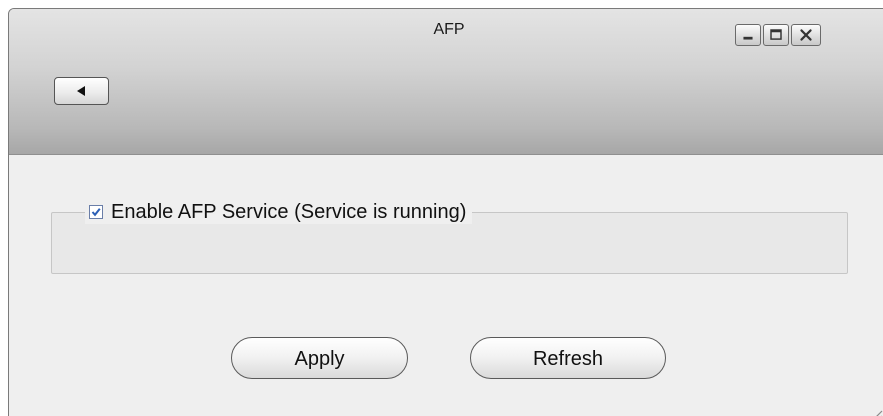 The width and height of the screenshot is (883, 416). I want to click on close-icon, so click(806, 35).